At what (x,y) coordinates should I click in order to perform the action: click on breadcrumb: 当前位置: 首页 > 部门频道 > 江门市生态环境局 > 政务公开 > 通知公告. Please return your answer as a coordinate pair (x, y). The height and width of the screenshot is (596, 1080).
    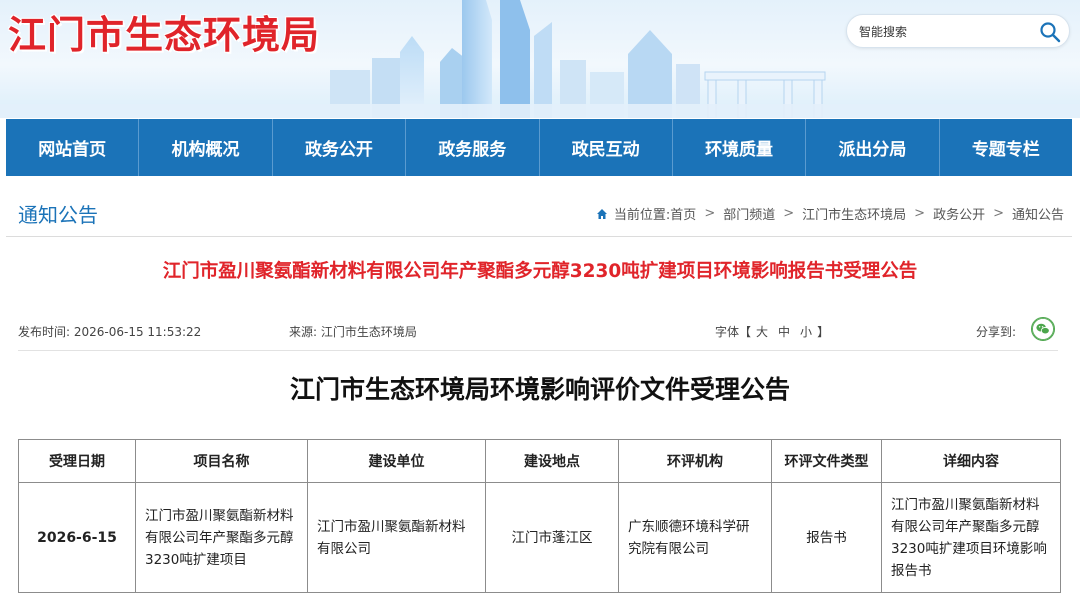
    Looking at the image, I should click on (830, 213).